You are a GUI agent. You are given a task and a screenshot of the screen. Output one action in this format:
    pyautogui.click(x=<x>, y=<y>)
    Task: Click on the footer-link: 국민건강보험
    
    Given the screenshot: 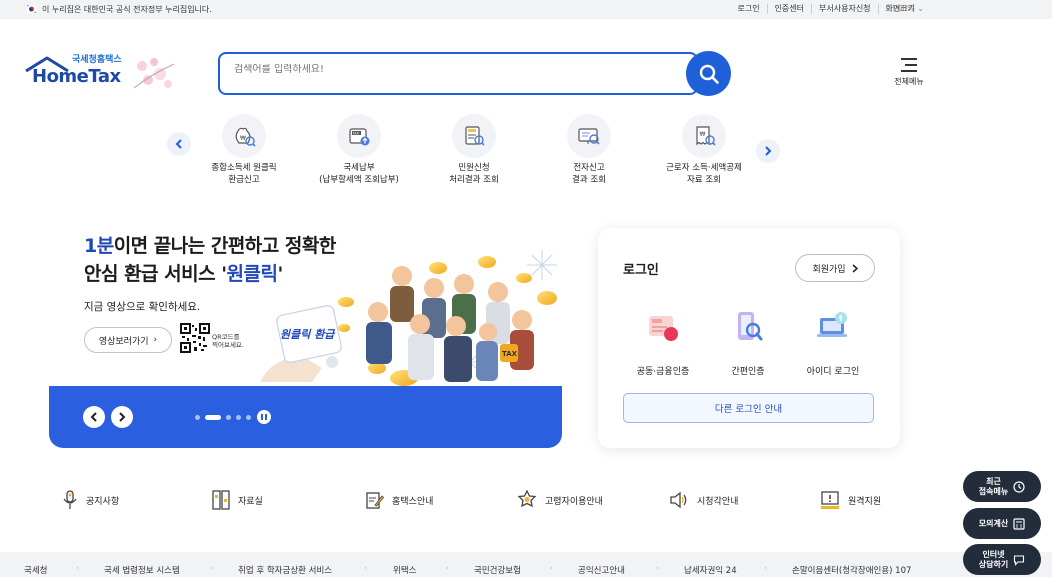 What is the action you would take?
    pyautogui.click(x=497, y=570)
    